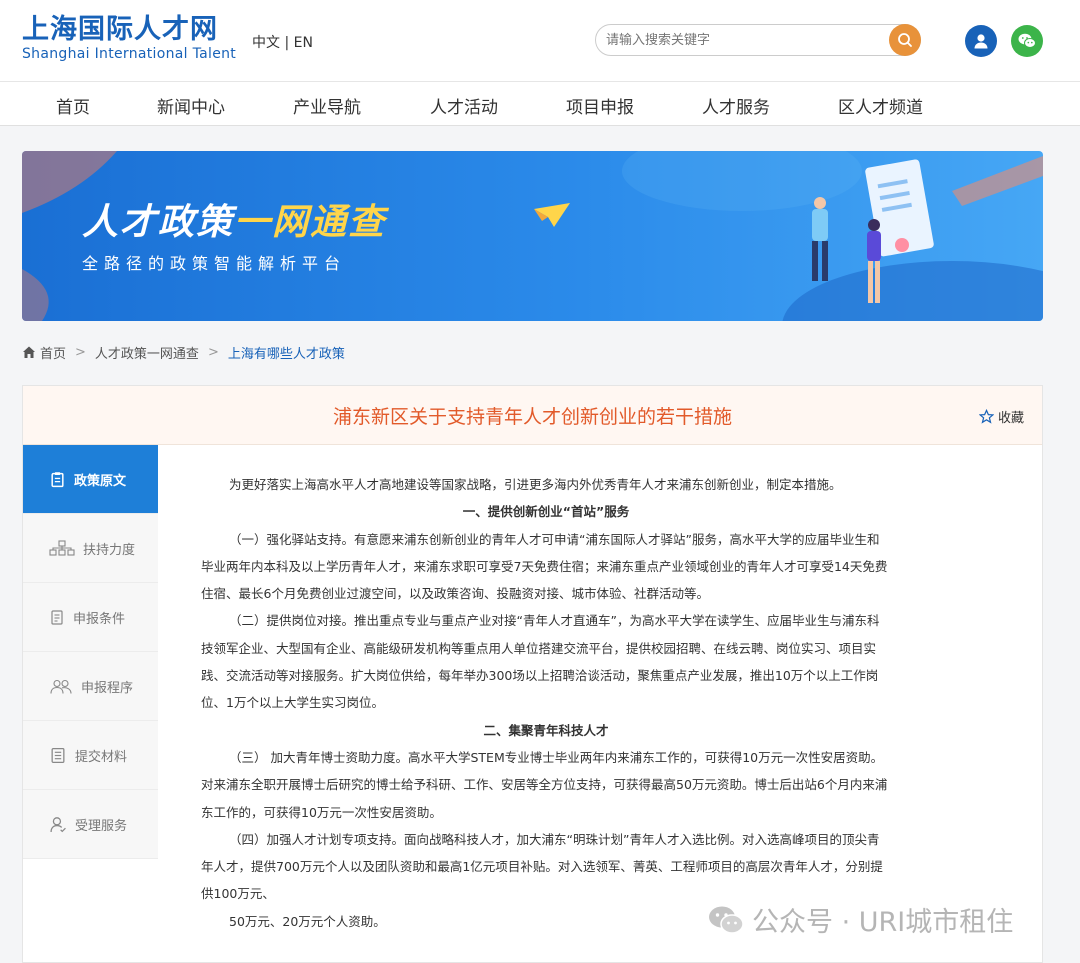 Image resolution: width=1080 pixels, height=963 pixels. I want to click on favorite-button: 收藏, so click(1001, 416).